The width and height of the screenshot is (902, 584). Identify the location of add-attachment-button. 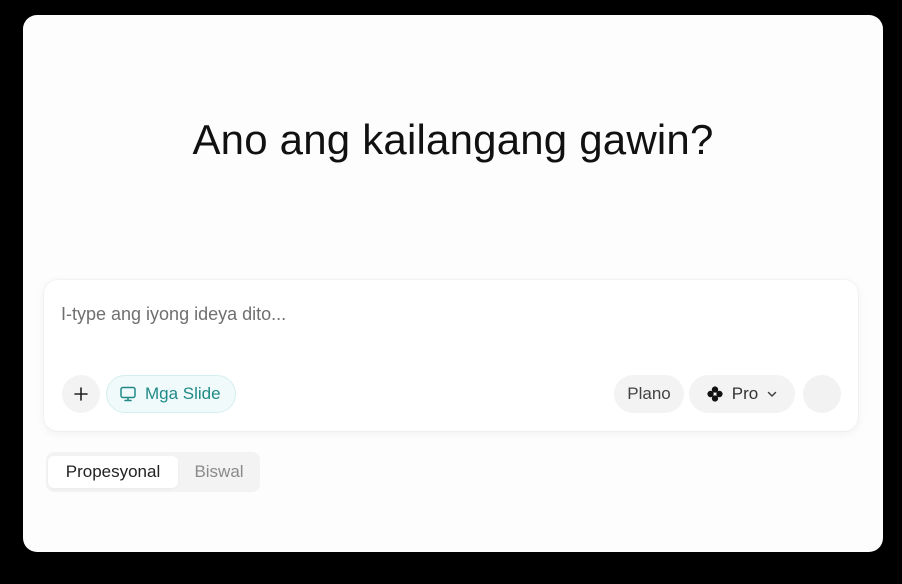
(81, 394).